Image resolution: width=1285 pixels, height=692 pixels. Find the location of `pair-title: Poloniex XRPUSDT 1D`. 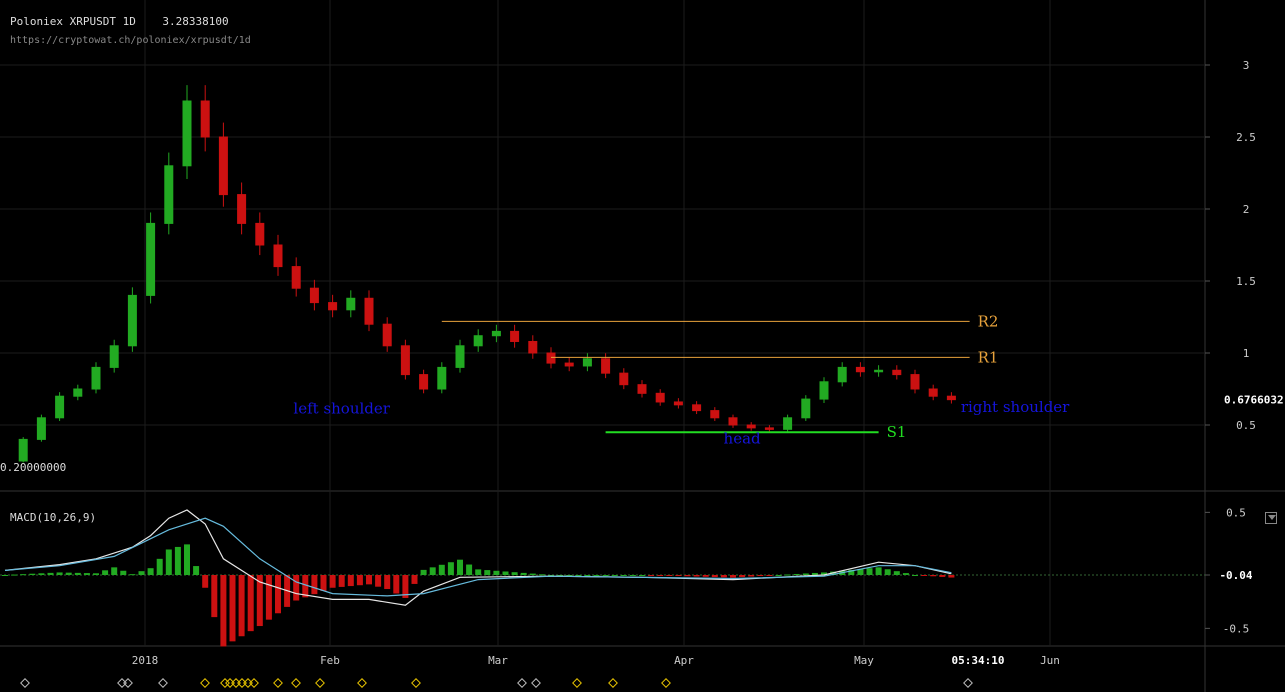

pair-title: Poloniex XRPUSDT 1D is located at coordinates (73, 21).